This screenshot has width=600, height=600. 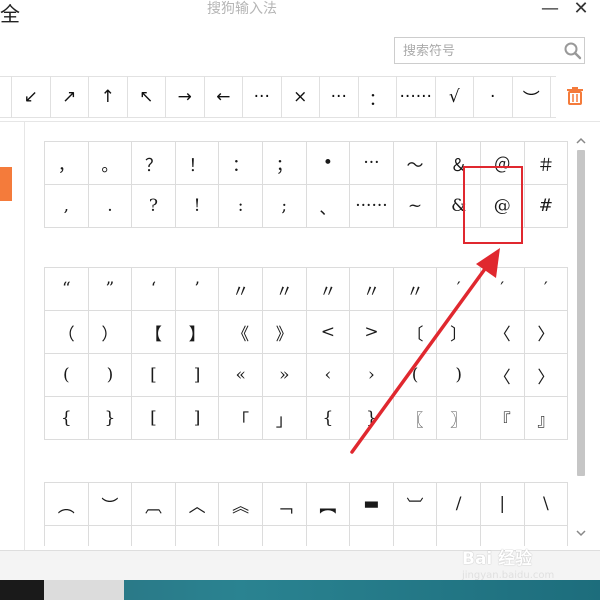 I want to click on symbol-cell: 、, so click(x=328, y=206).